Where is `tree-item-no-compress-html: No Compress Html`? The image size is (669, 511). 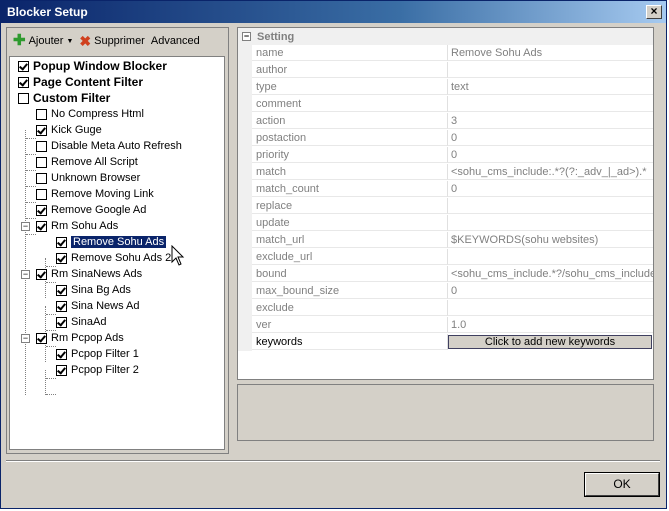
tree-item-no-compress-html: No Compress Html is located at coordinates (90, 114).